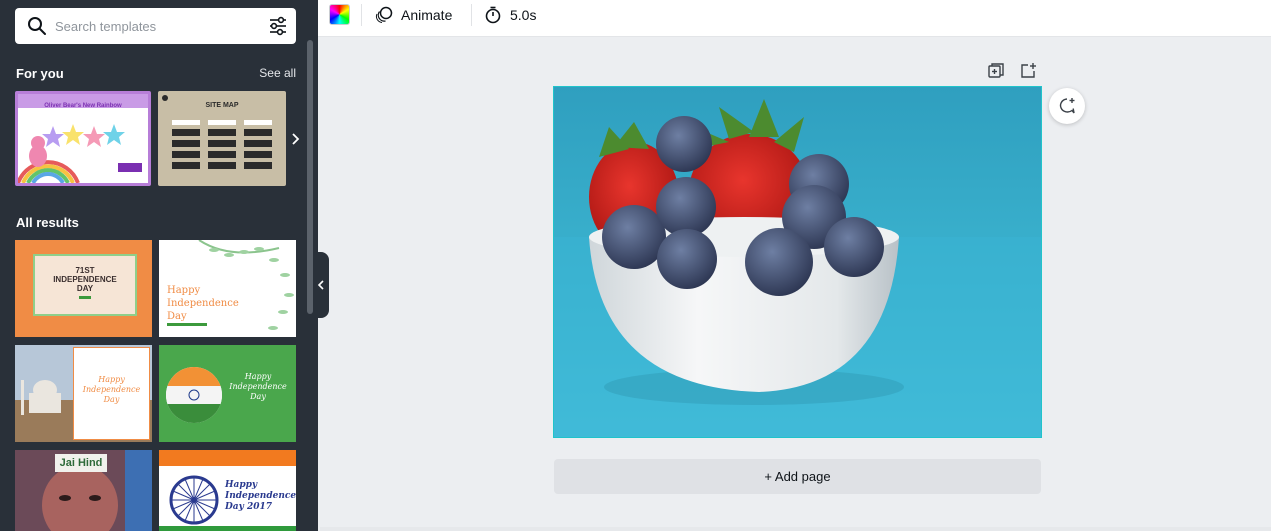 The image size is (1271, 531). I want to click on animate-label: Animate, so click(427, 15).